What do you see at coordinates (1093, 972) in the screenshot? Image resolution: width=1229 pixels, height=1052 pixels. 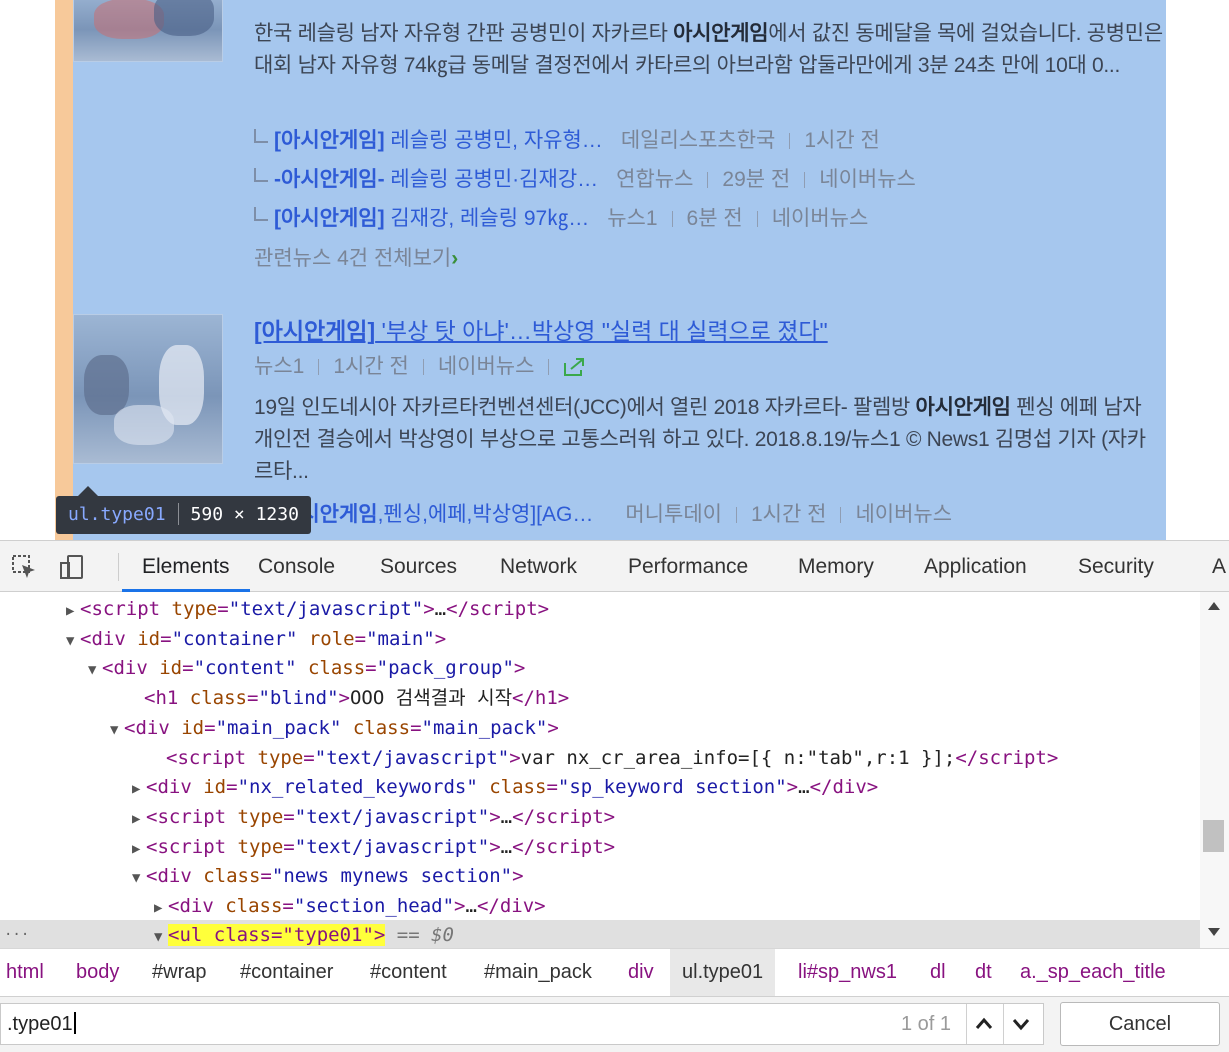 I see `breadcrumb-item: a._sp_each_title` at bounding box center [1093, 972].